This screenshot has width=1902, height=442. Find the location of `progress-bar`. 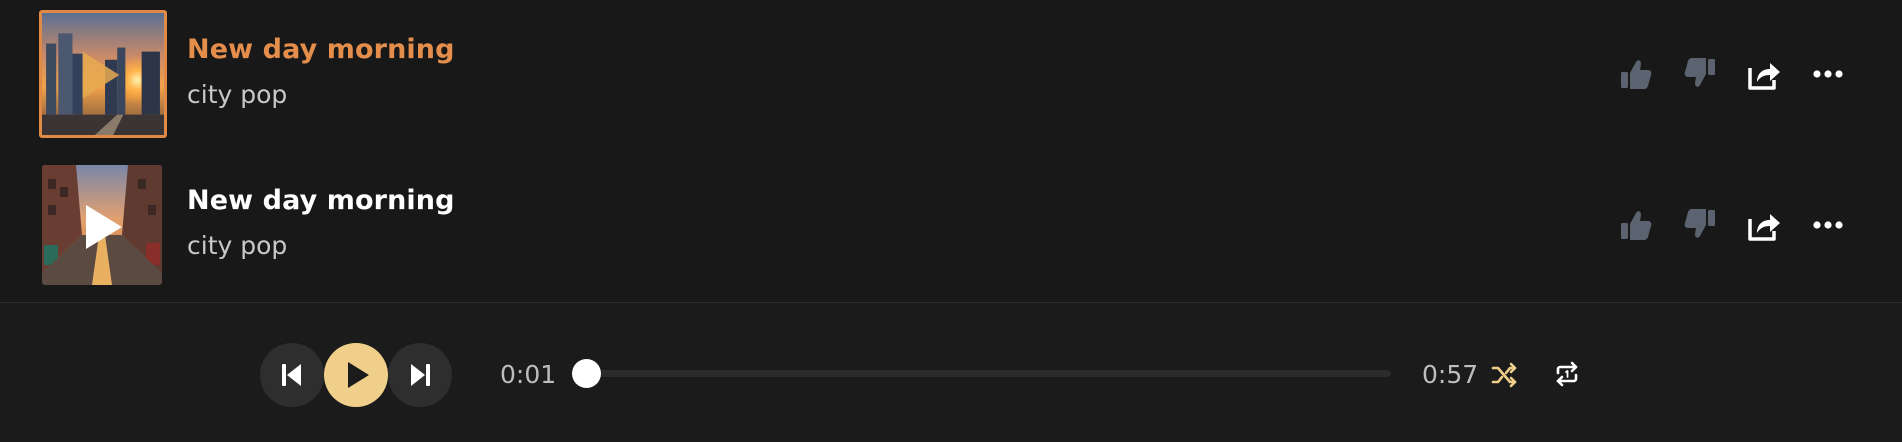

progress-bar is located at coordinates (981, 373).